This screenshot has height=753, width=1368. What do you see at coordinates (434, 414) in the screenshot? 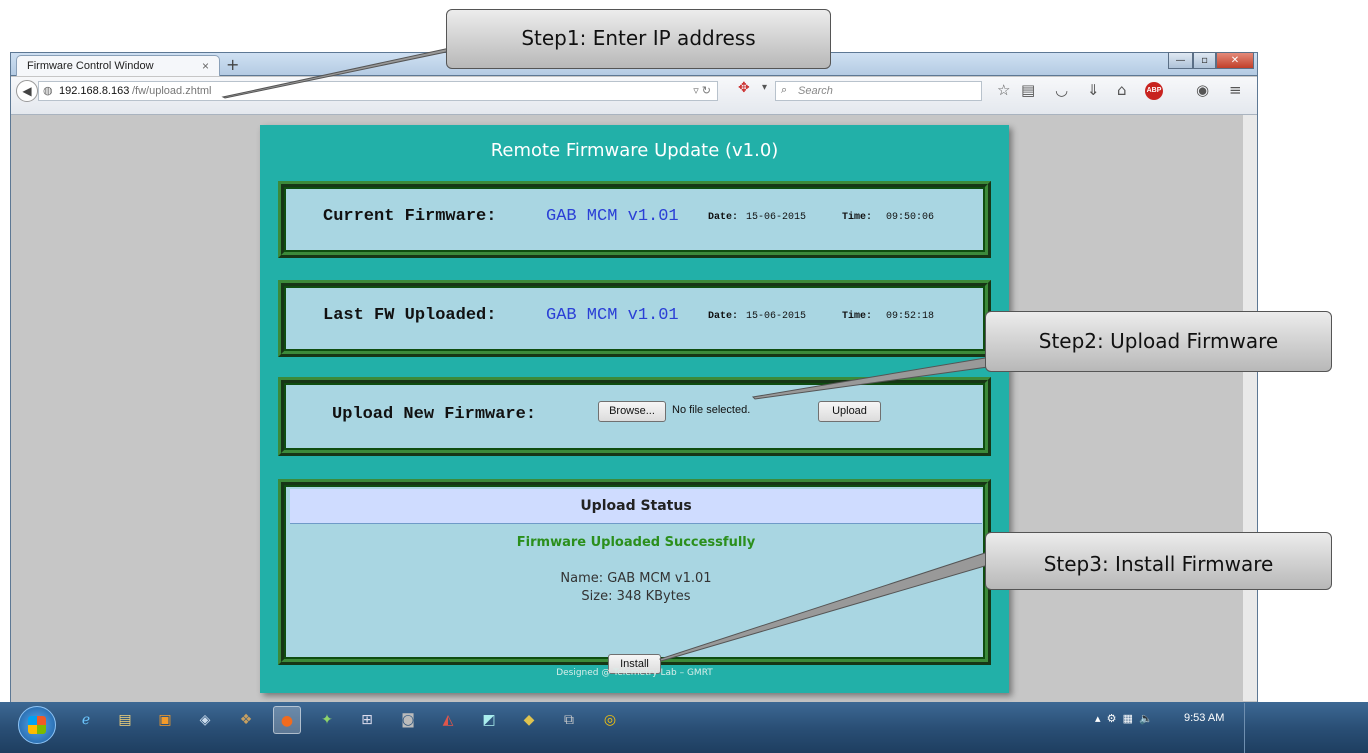
I see `upload-firmware-label: Upload New Firmware:` at bounding box center [434, 414].